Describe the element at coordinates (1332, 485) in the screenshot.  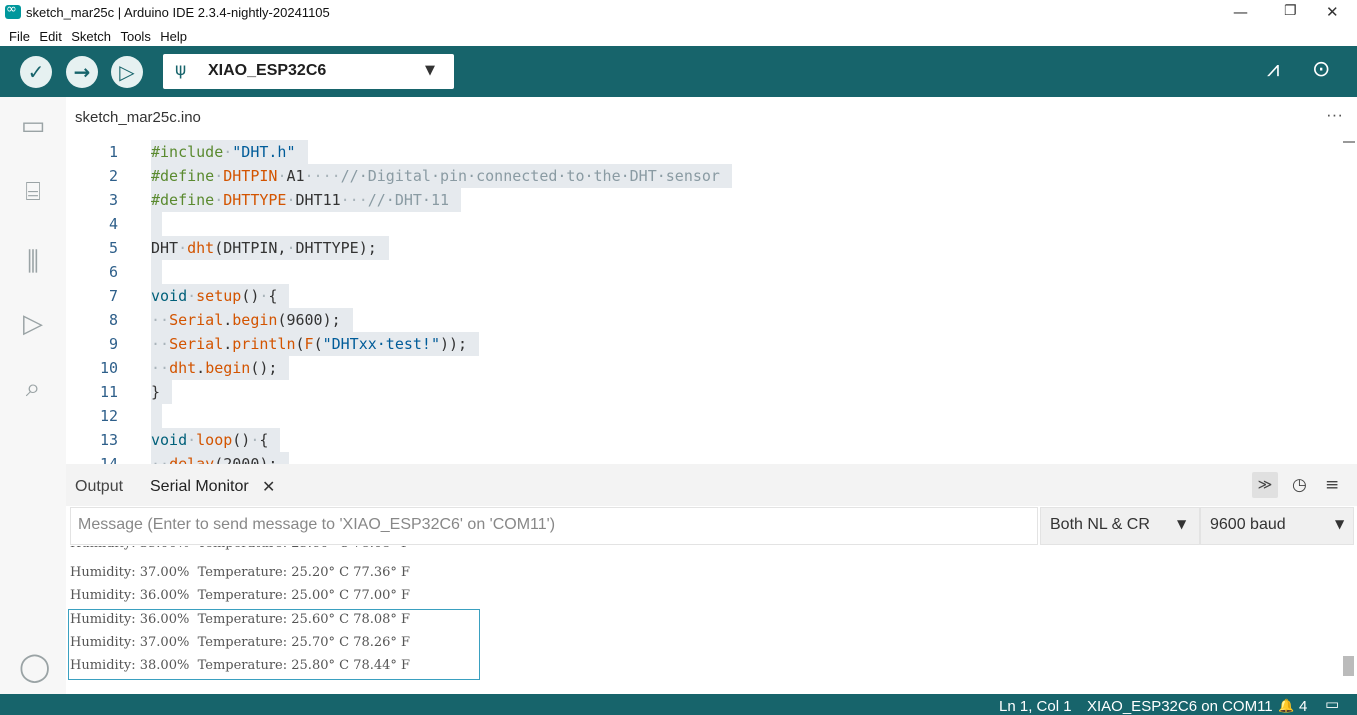
I see `clear-output-icon: ≡` at that location.